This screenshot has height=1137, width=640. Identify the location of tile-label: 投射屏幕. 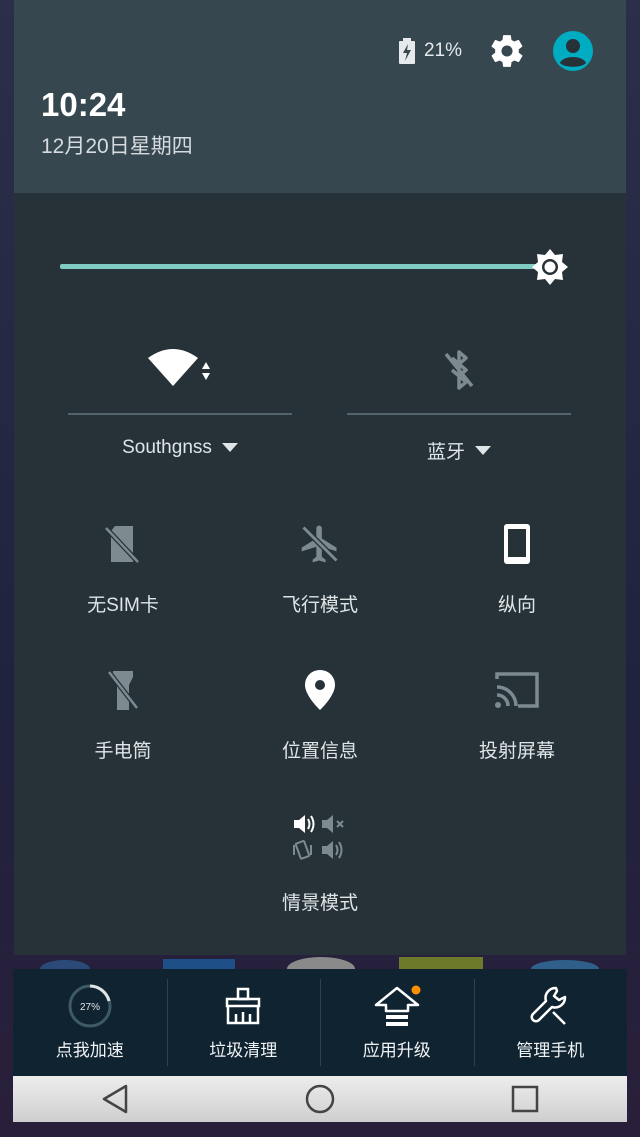
(516, 751).